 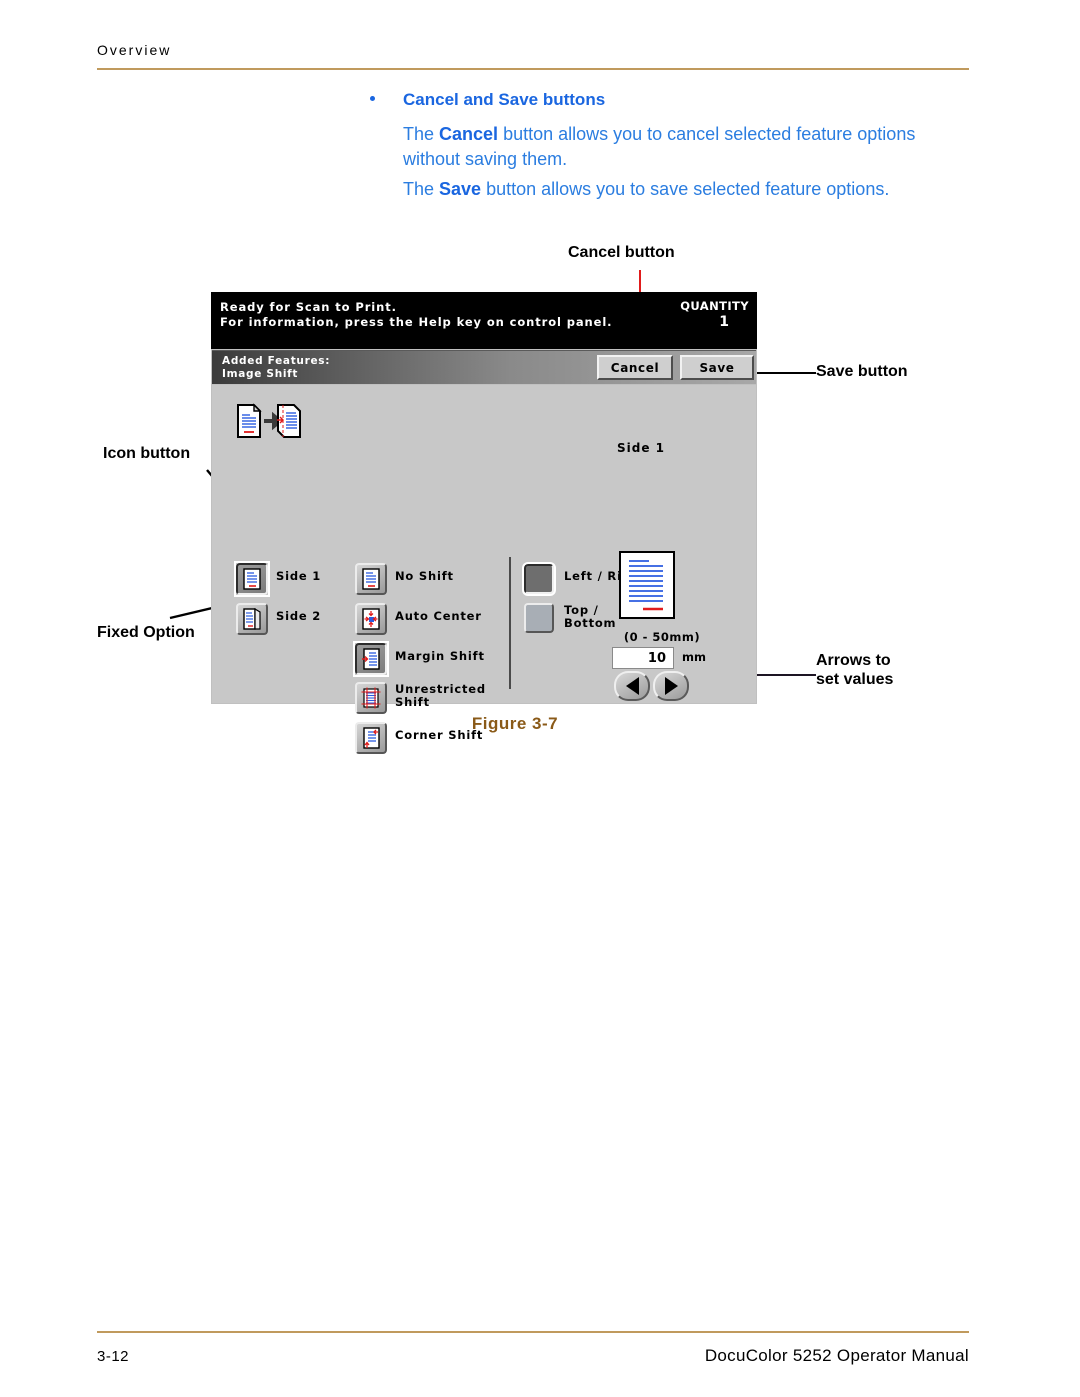 I want to click on annotation-arrows-line2: set values, so click(x=855, y=679).